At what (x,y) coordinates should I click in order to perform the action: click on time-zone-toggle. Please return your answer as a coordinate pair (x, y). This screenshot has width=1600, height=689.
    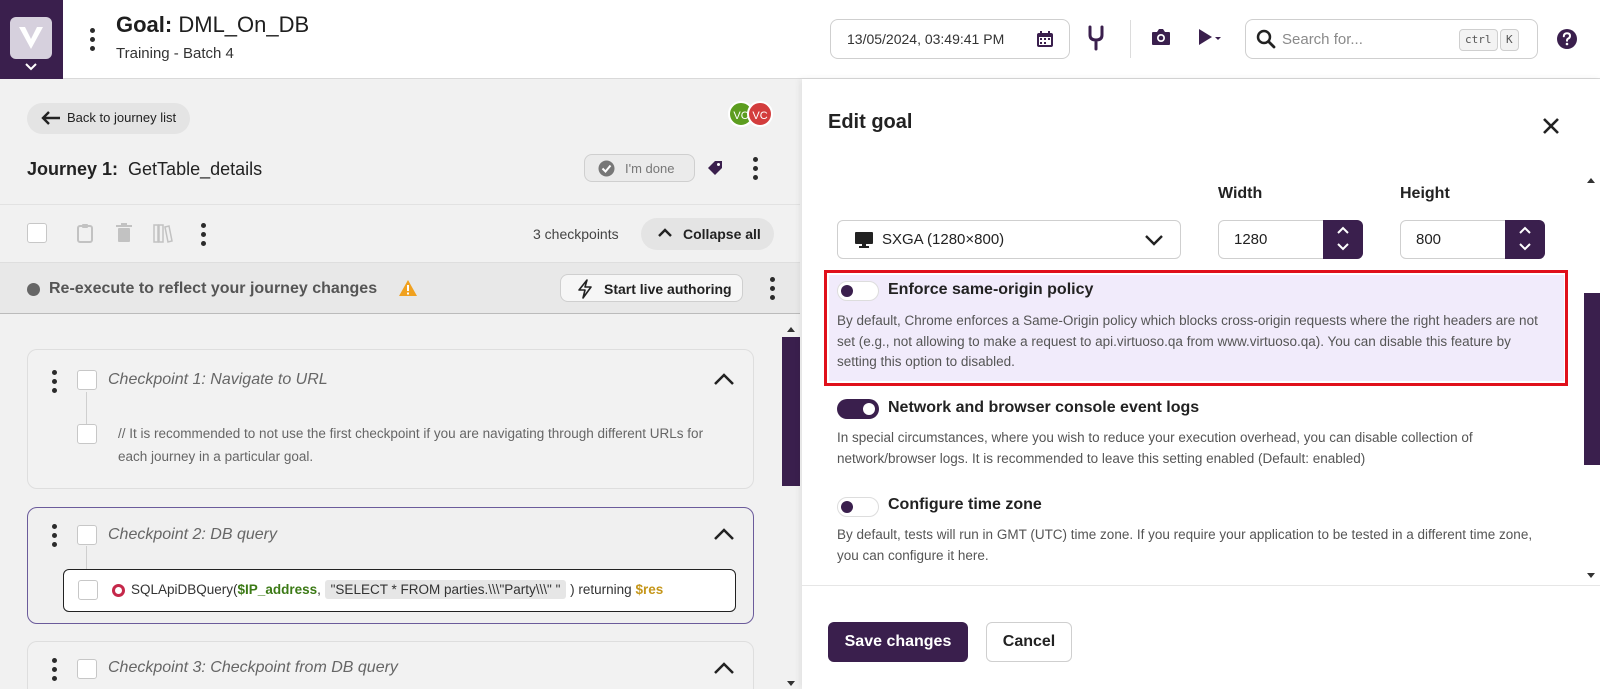
    Looking at the image, I should click on (858, 507).